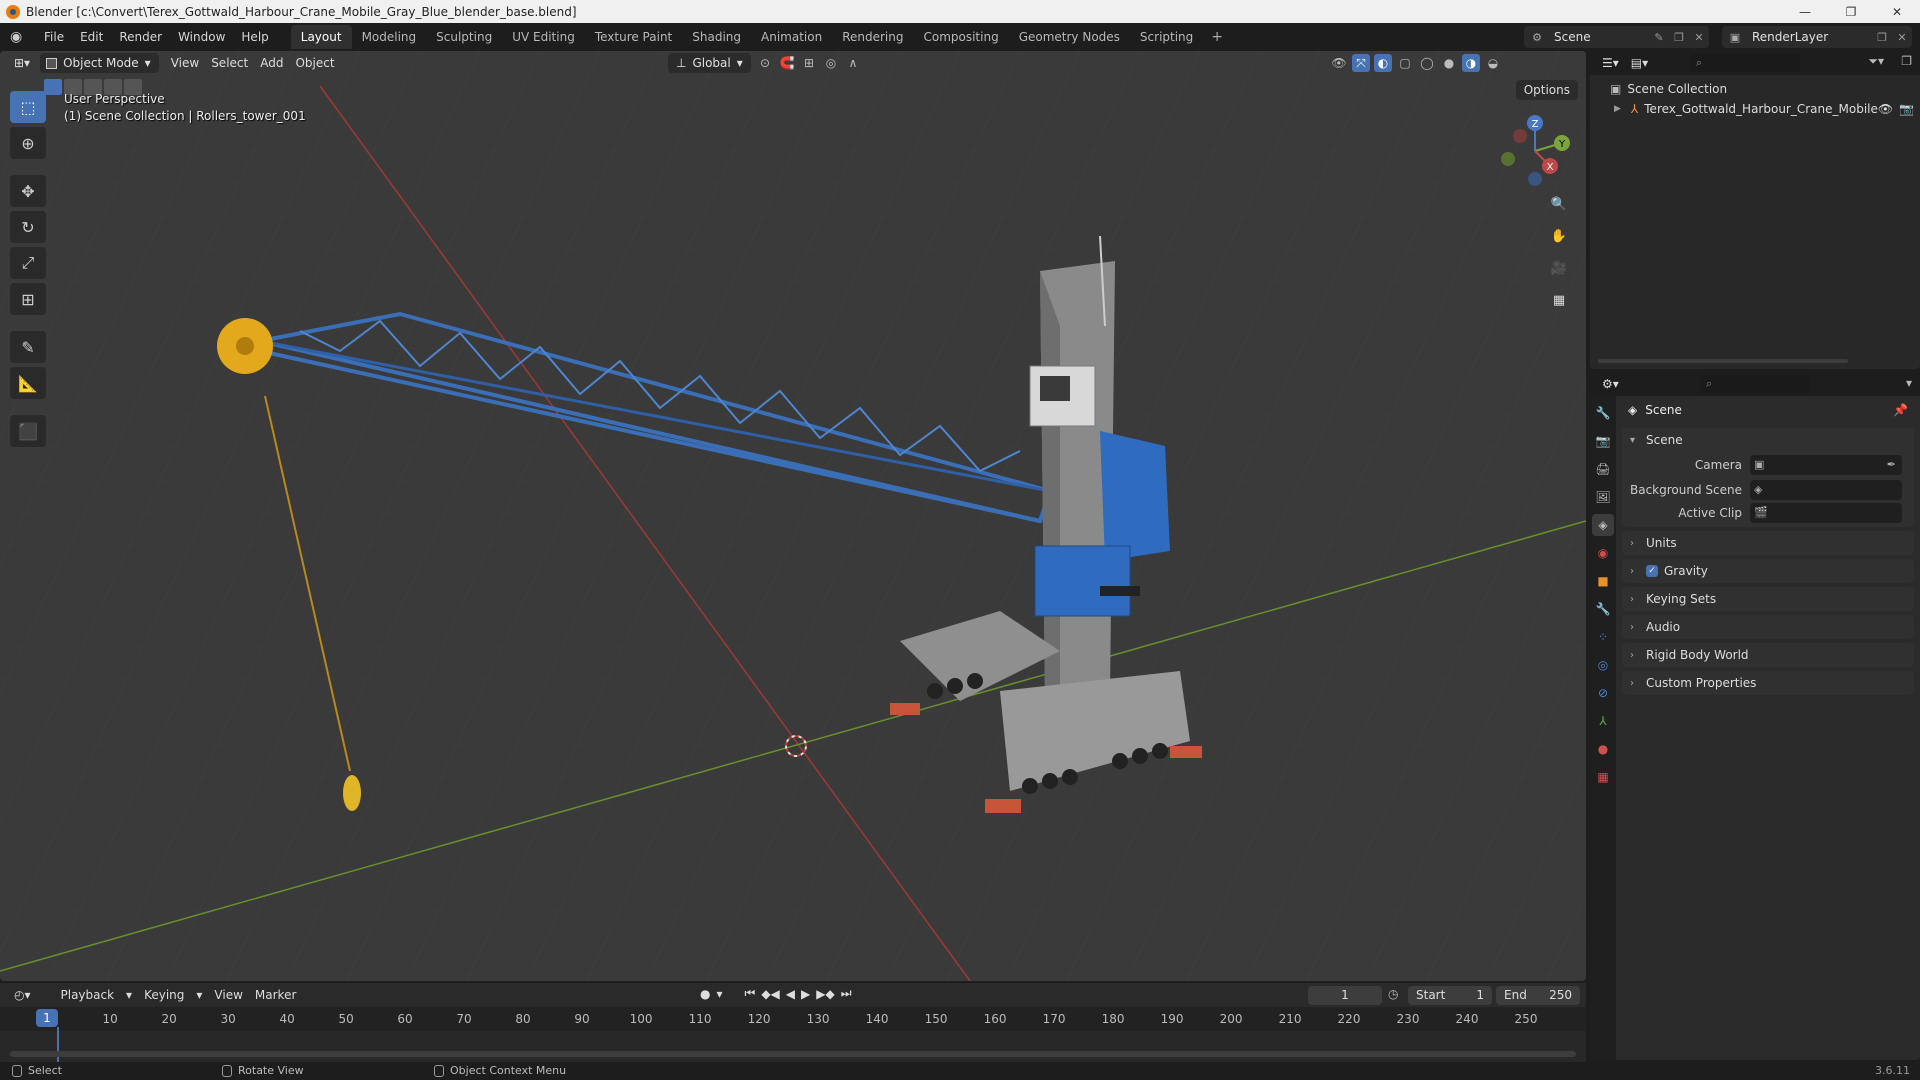 The height and width of the screenshot is (1080, 1920). What do you see at coordinates (1383, 63) in the screenshot?
I see `overlay-toggle-icon: ◐` at bounding box center [1383, 63].